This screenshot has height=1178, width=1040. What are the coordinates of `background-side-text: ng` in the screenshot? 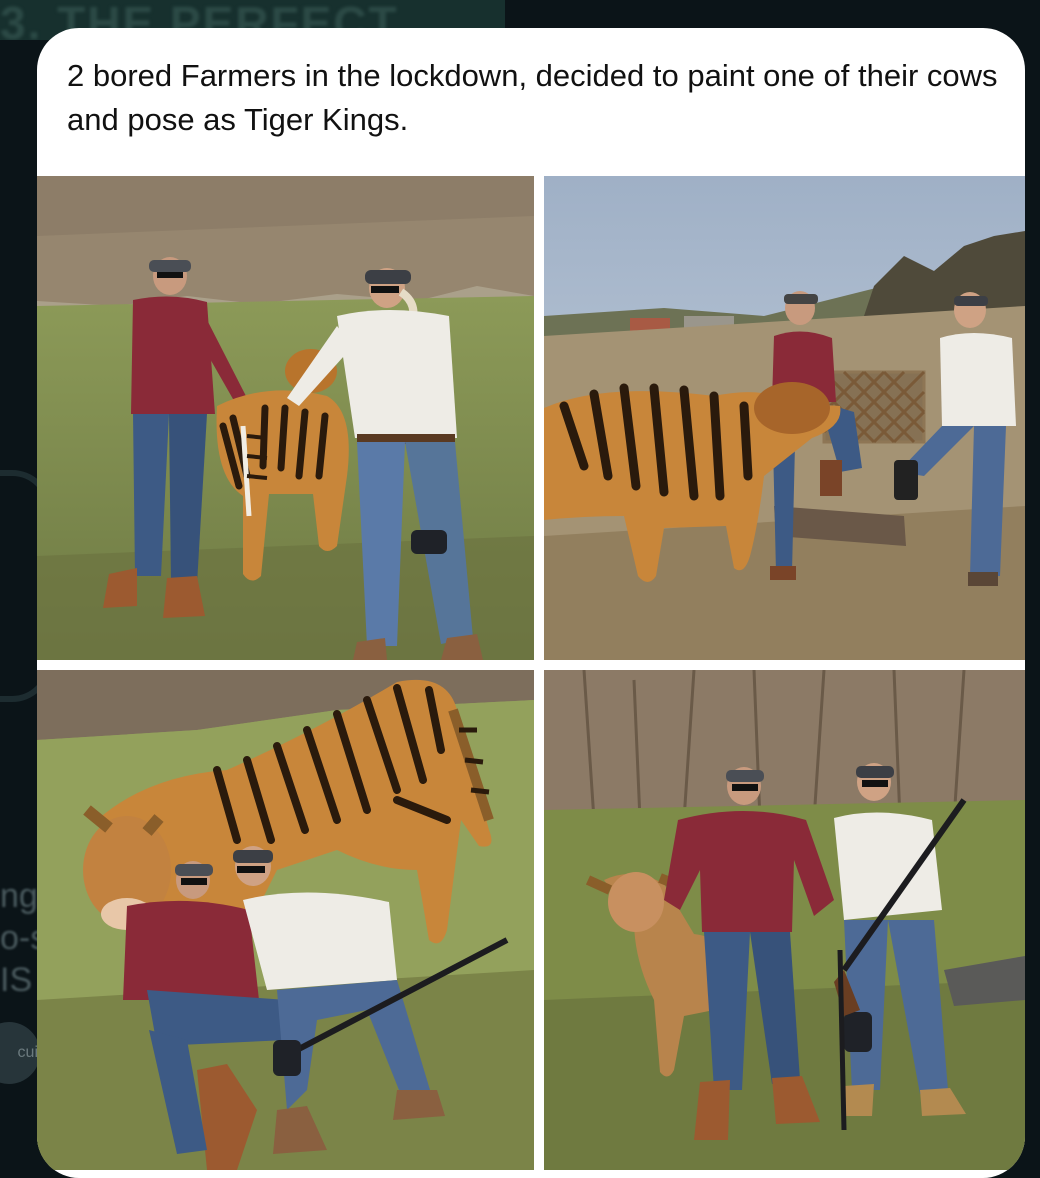 It's located at (19, 896).